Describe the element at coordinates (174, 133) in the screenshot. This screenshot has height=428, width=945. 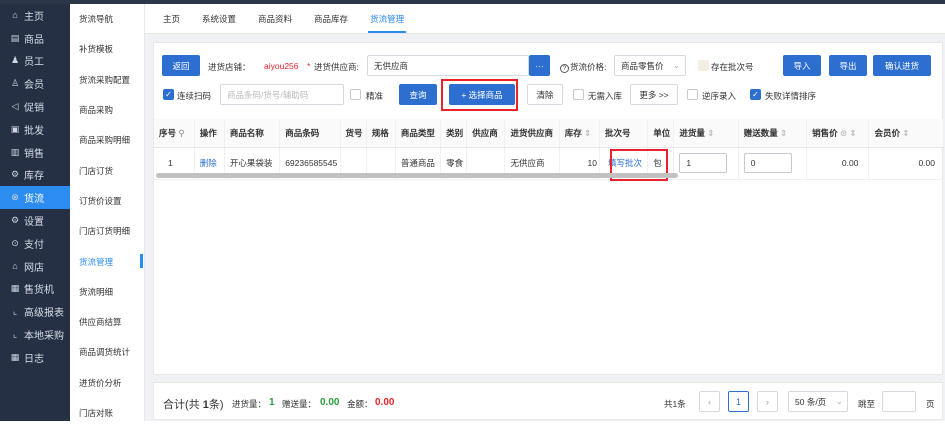
I see `col-no: 序号 ⚲` at that location.